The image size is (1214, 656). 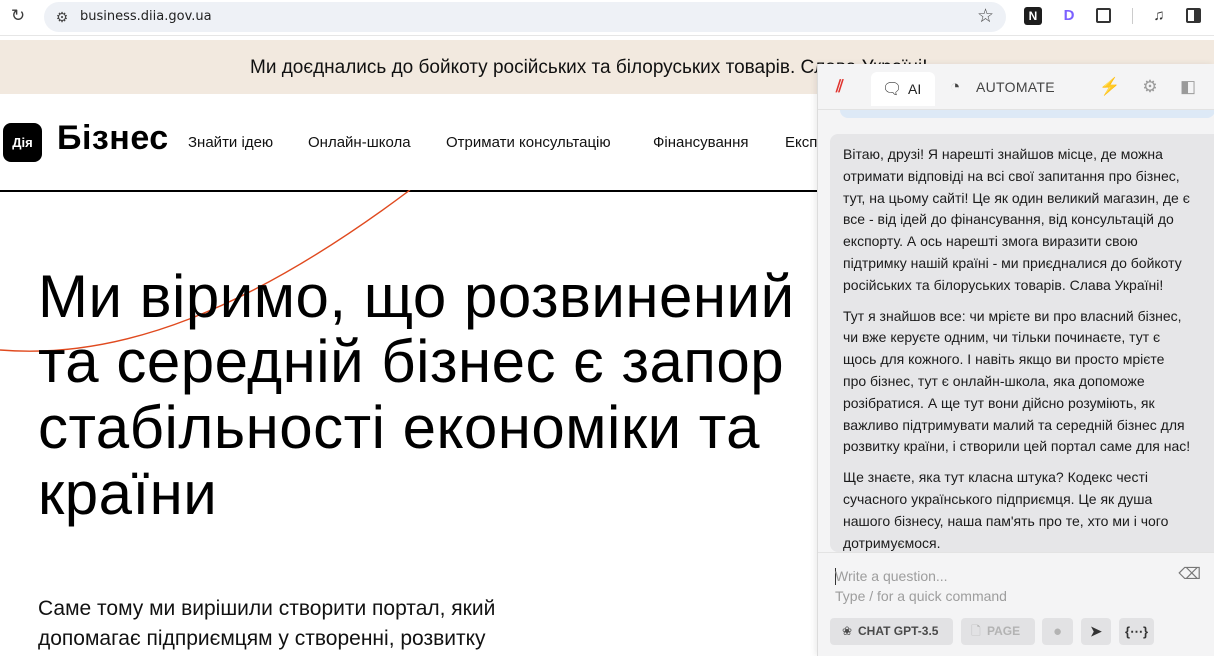 What do you see at coordinates (976, 631) in the screenshot?
I see `page-icon: 🗋` at bounding box center [976, 631].